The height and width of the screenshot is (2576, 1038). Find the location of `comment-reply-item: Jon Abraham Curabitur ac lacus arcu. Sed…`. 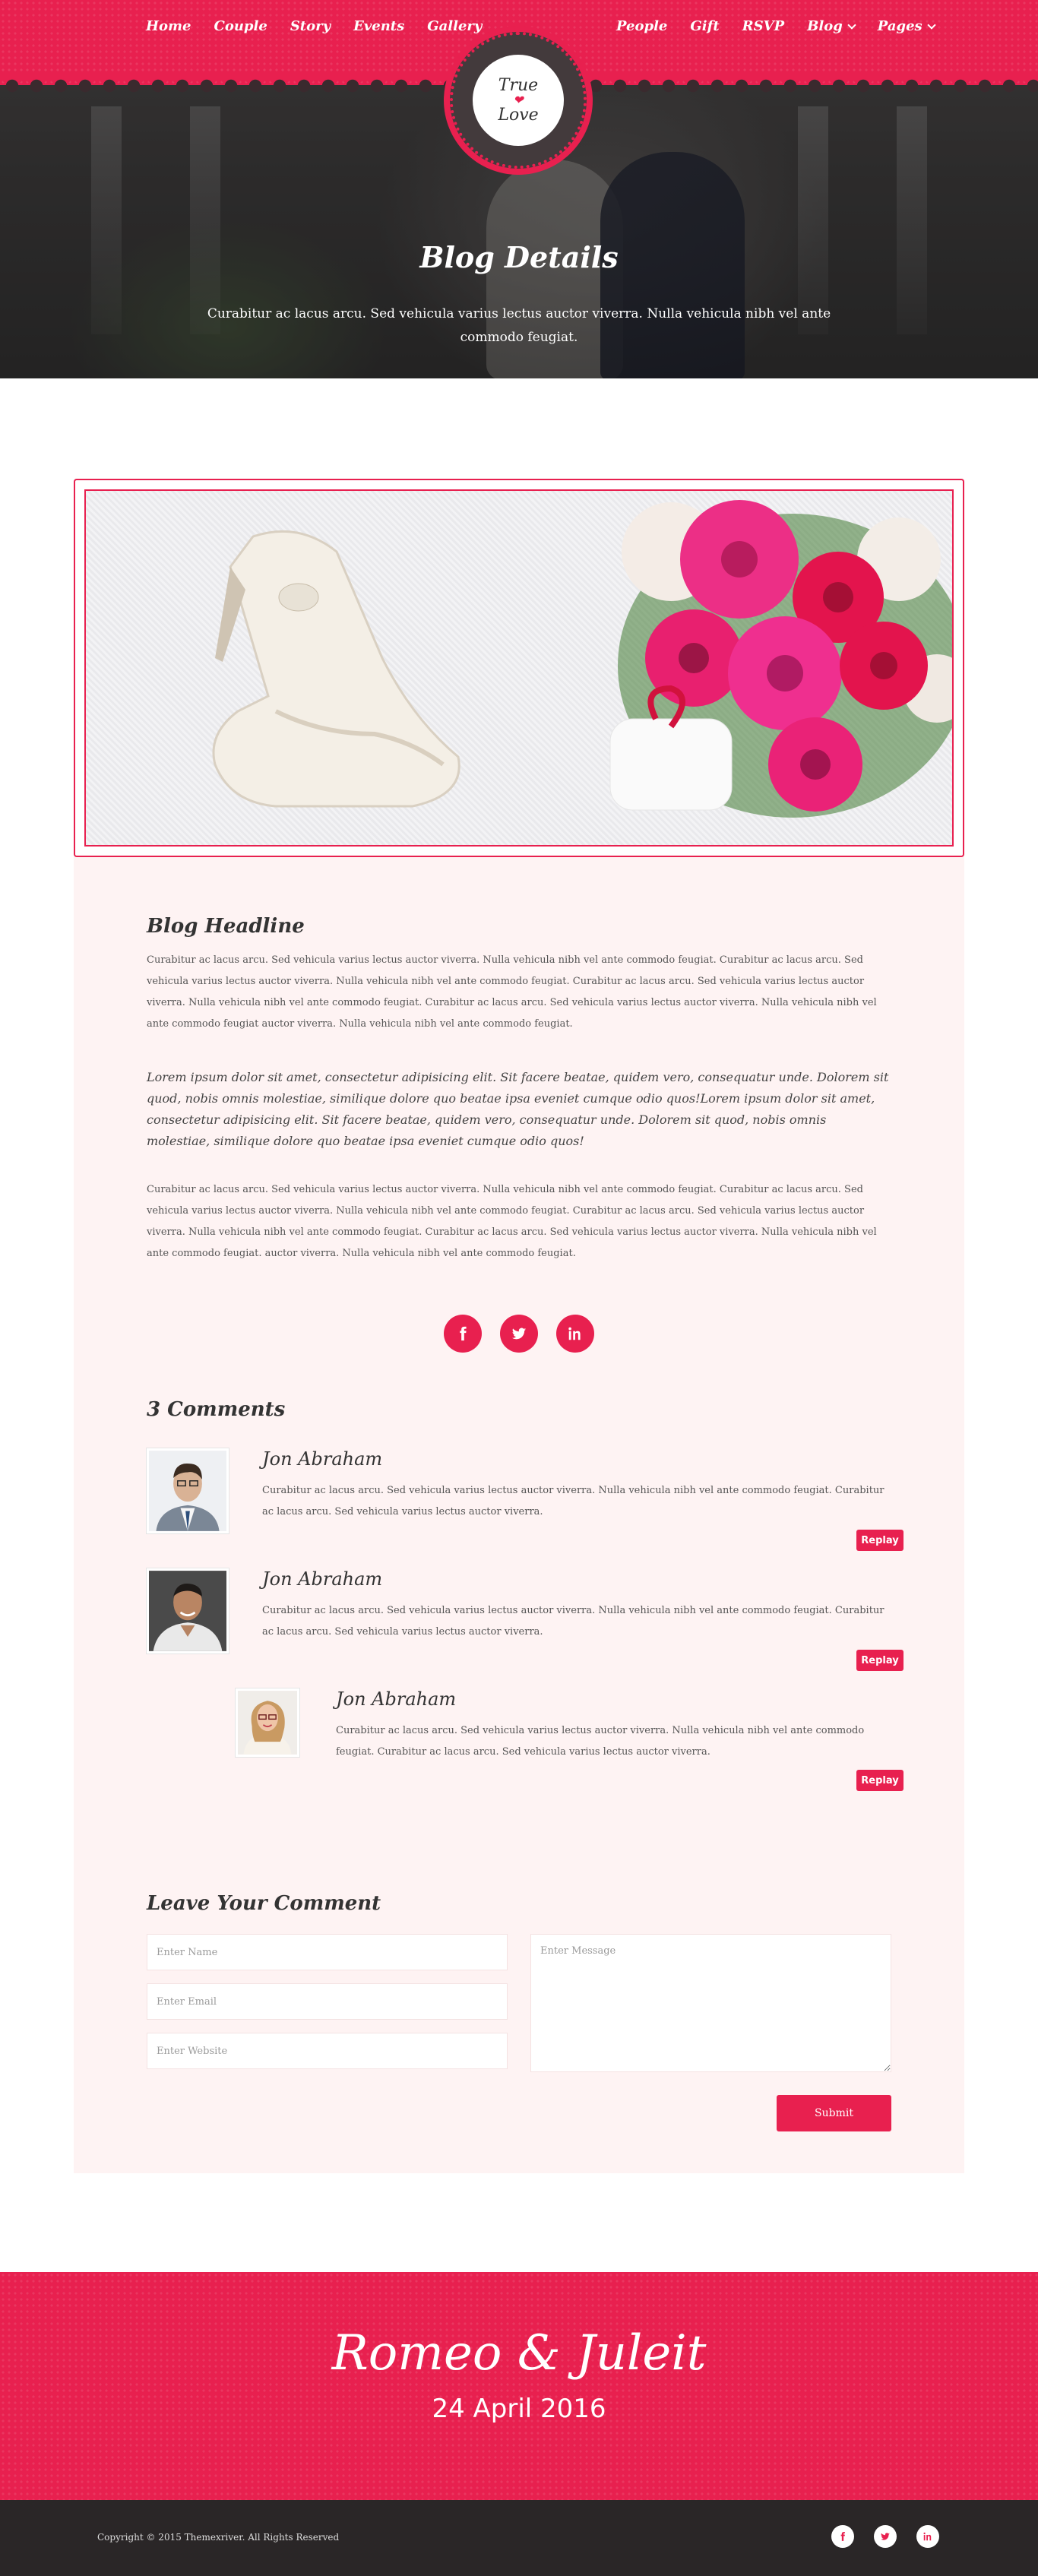

comment-reply-item: Jon Abraham Curabitur ac lacus arcu. Sed… is located at coordinates (562, 1745).